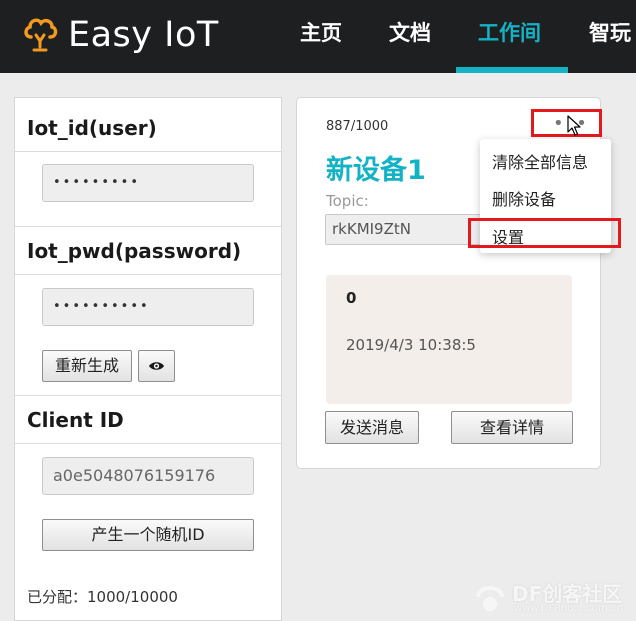 The image size is (636, 621). Describe the element at coordinates (568, 608) in the screenshot. I see `watermark-url: www.DFRobot.com.cn` at that location.